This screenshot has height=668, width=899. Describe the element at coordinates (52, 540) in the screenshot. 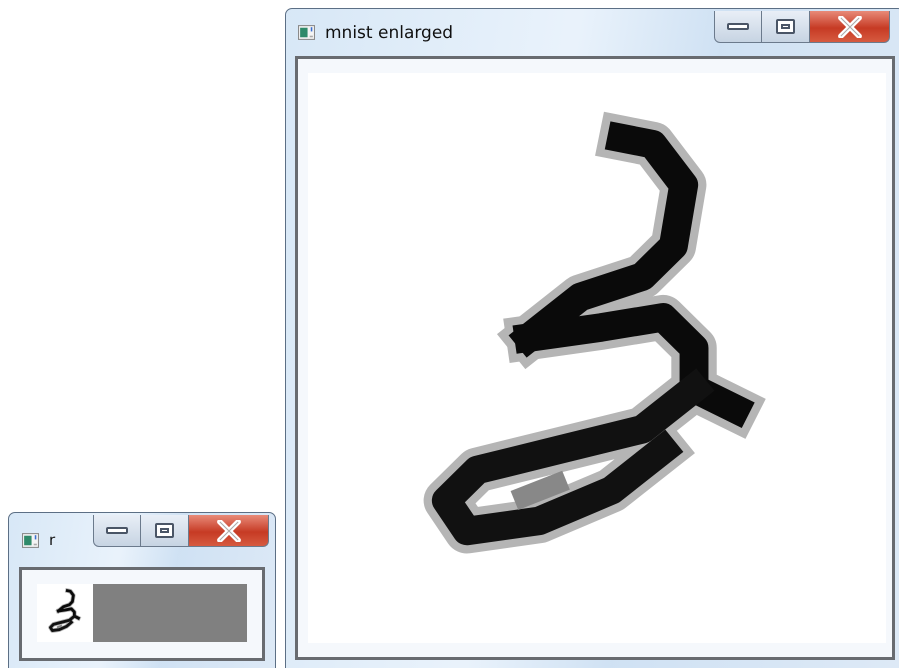

I see `window-title: r` at that location.